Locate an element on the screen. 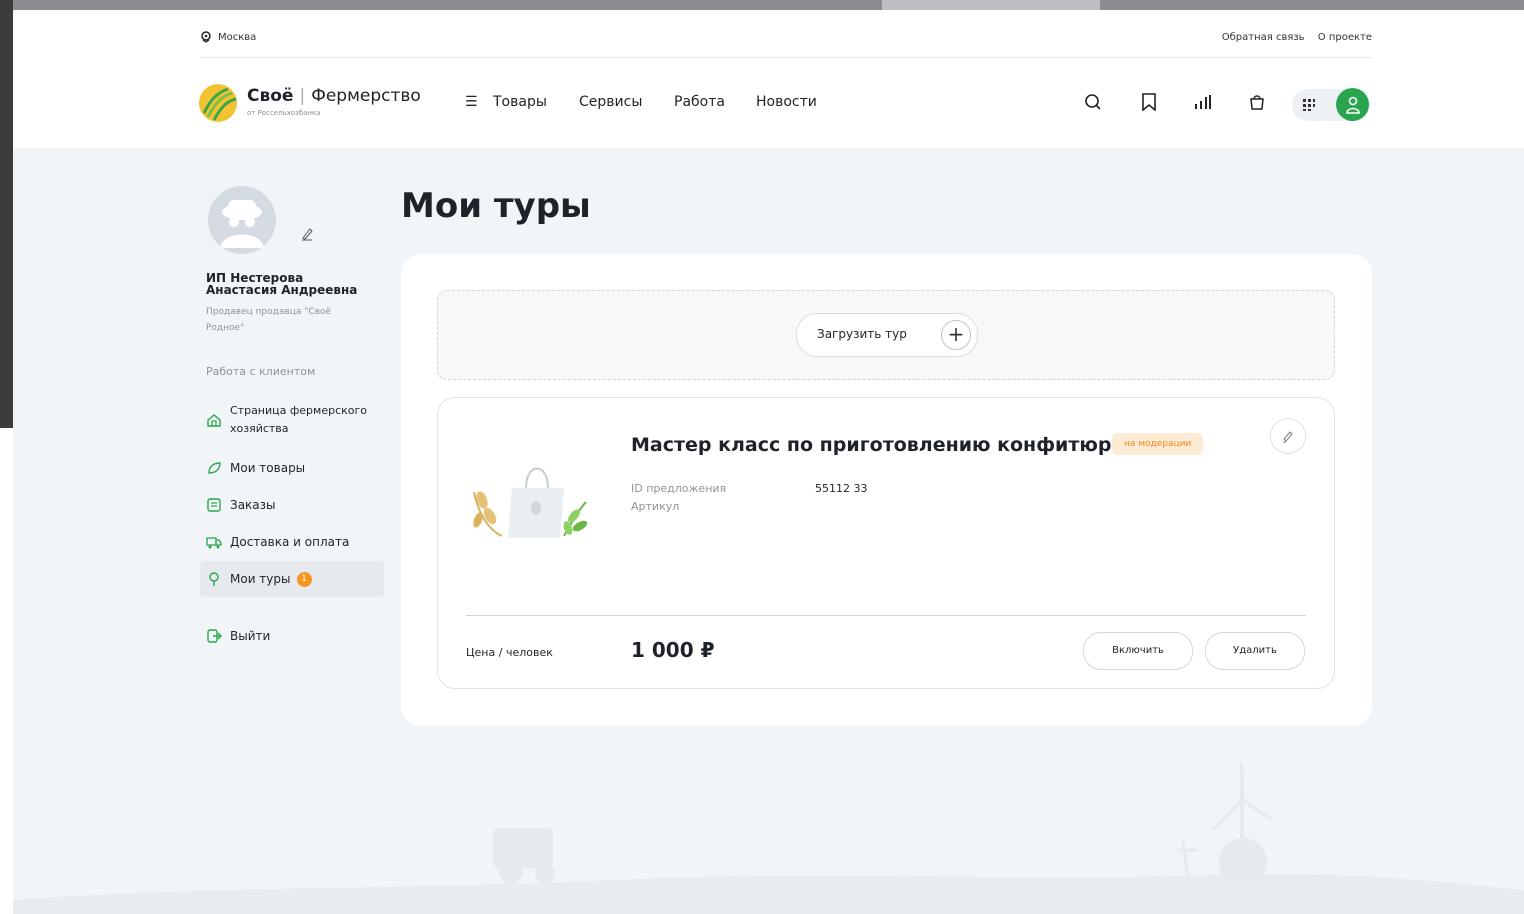 Image resolution: width=1524 pixels, height=914 pixels. sidebar-item-label: Мои туры is located at coordinates (260, 579).